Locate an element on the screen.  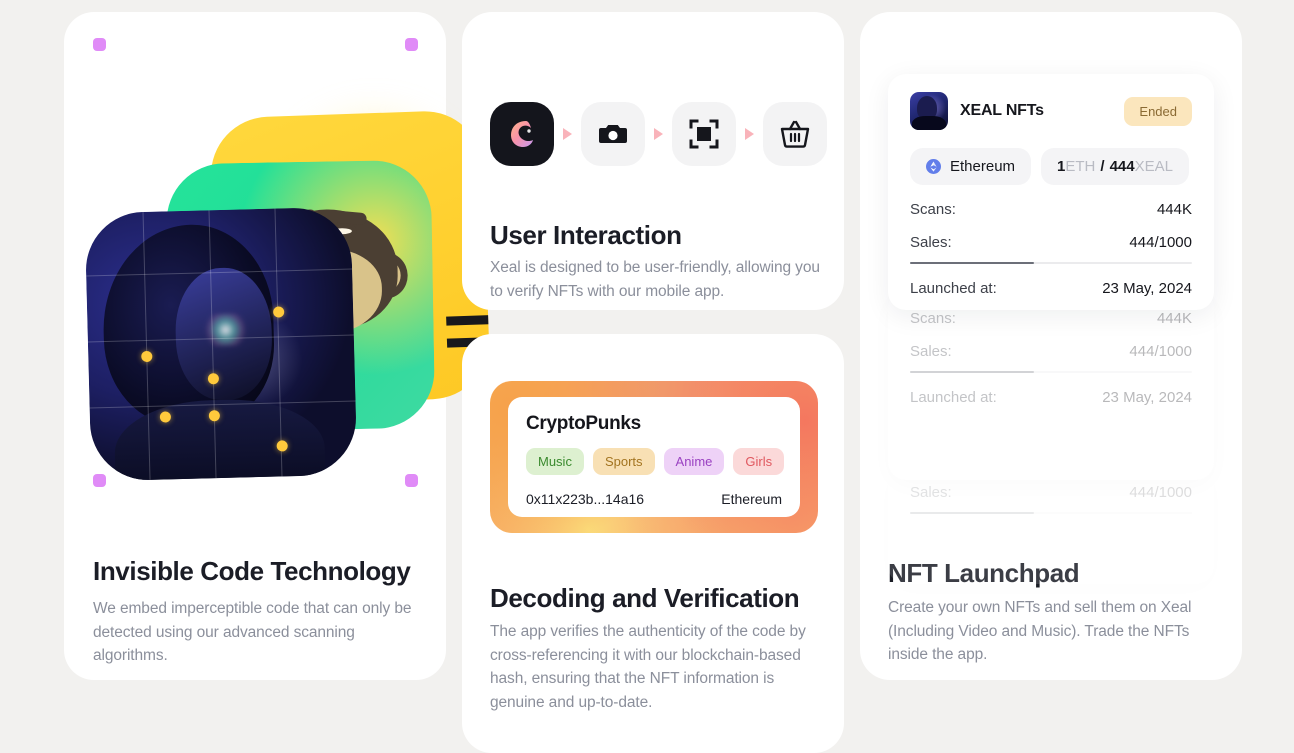
chain-name: Ethereum is located at coordinates (983, 166).